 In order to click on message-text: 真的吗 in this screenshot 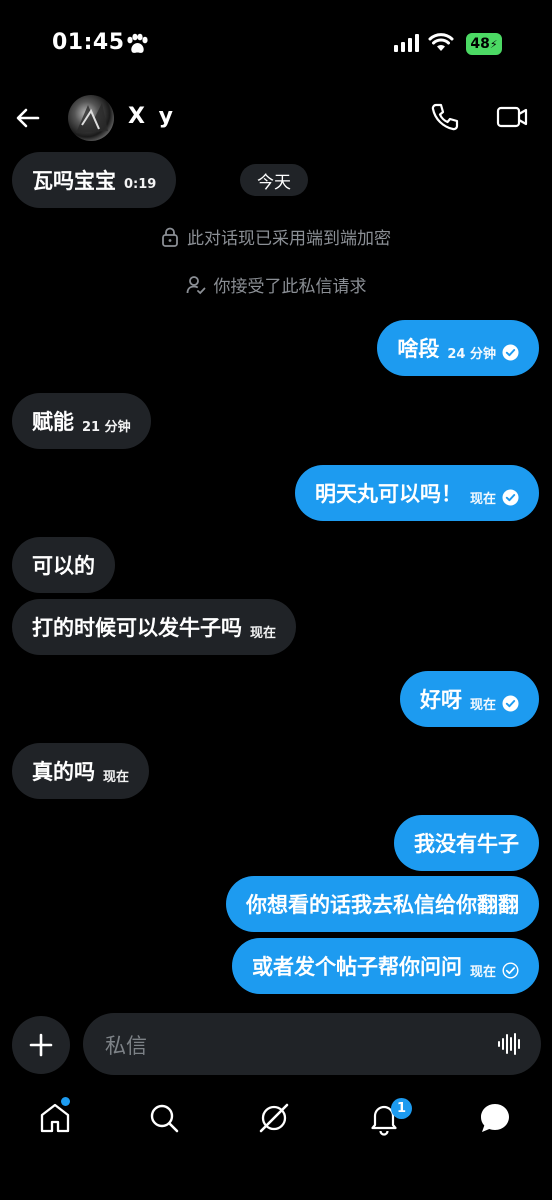, I will do `click(63, 772)`.